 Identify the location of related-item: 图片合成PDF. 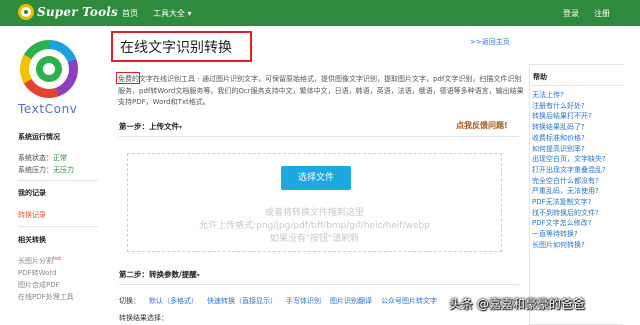
(39, 285).